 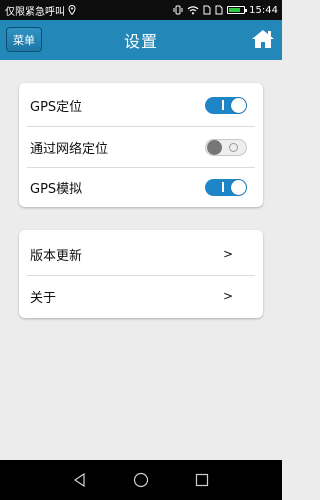 I want to click on setting-label: GPS模拟, so click(x=56, y=189).